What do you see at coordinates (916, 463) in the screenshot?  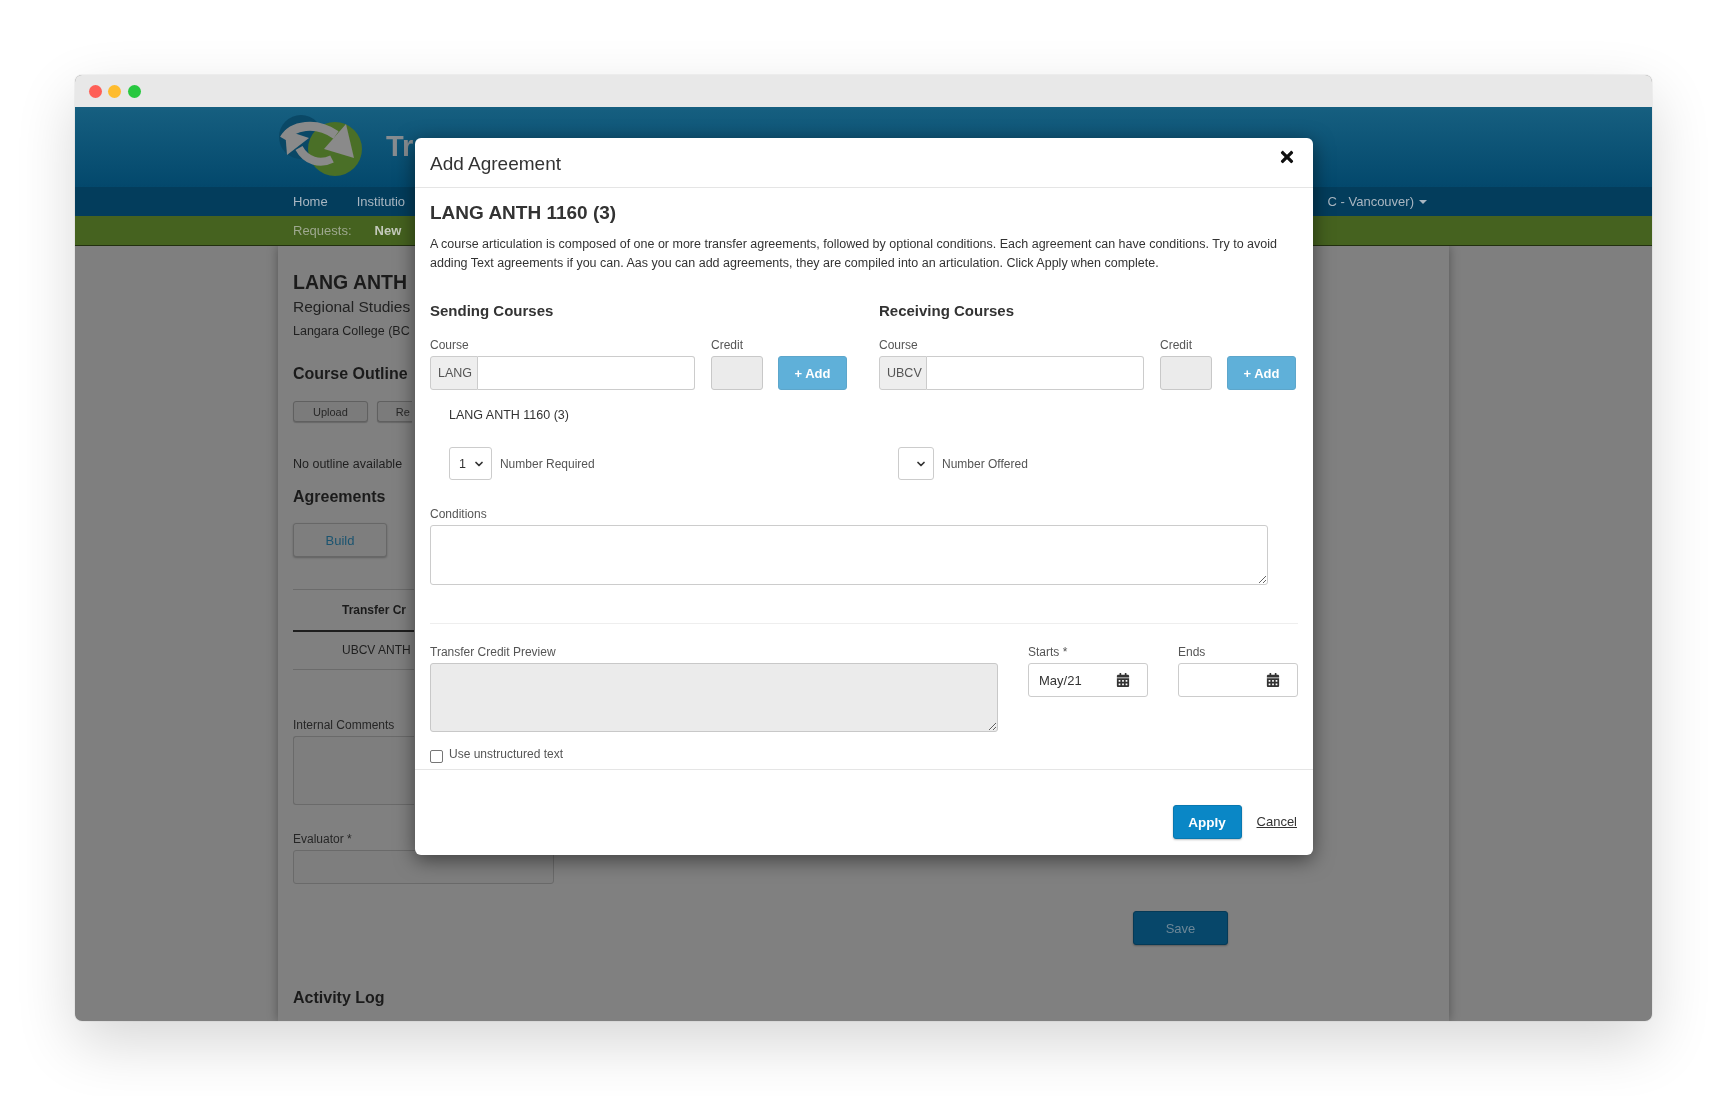 I see `number-select` at bounding box center [916, 463].